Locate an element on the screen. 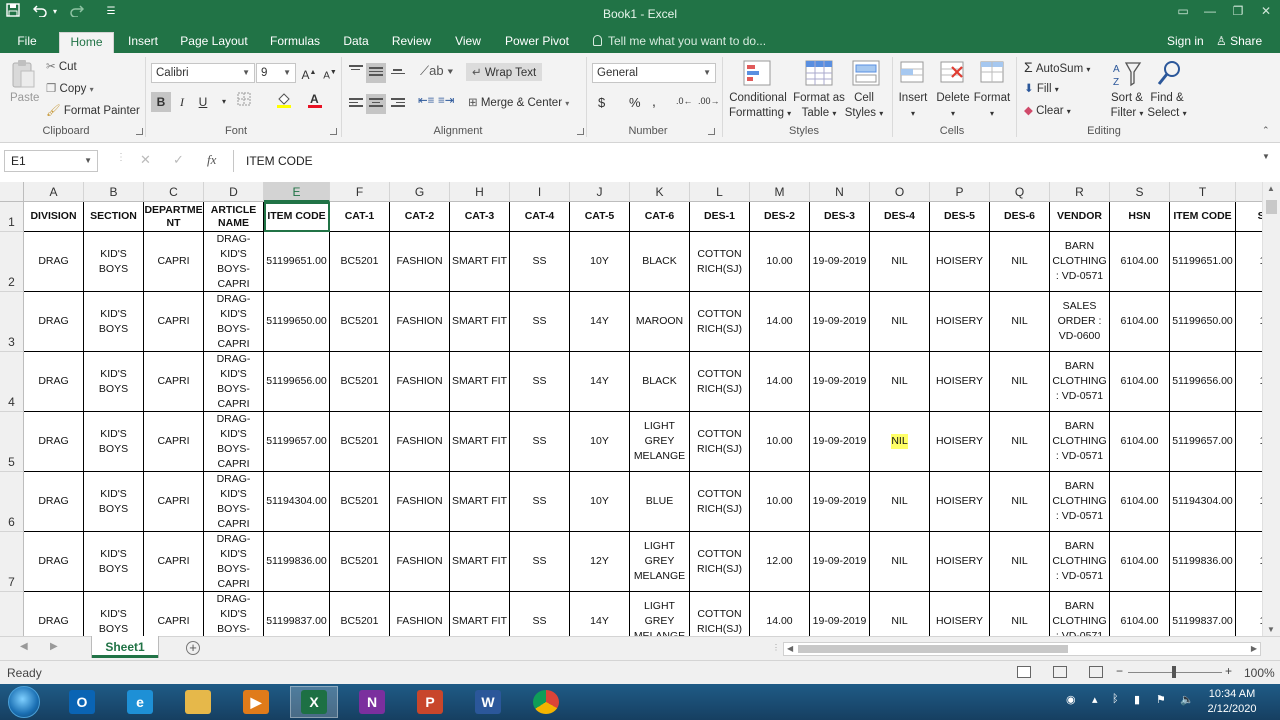 This screenshot has height=720, width=1280. horizontal-scrollbar: ◀ ▶ is located at coordinates (1022, 649).